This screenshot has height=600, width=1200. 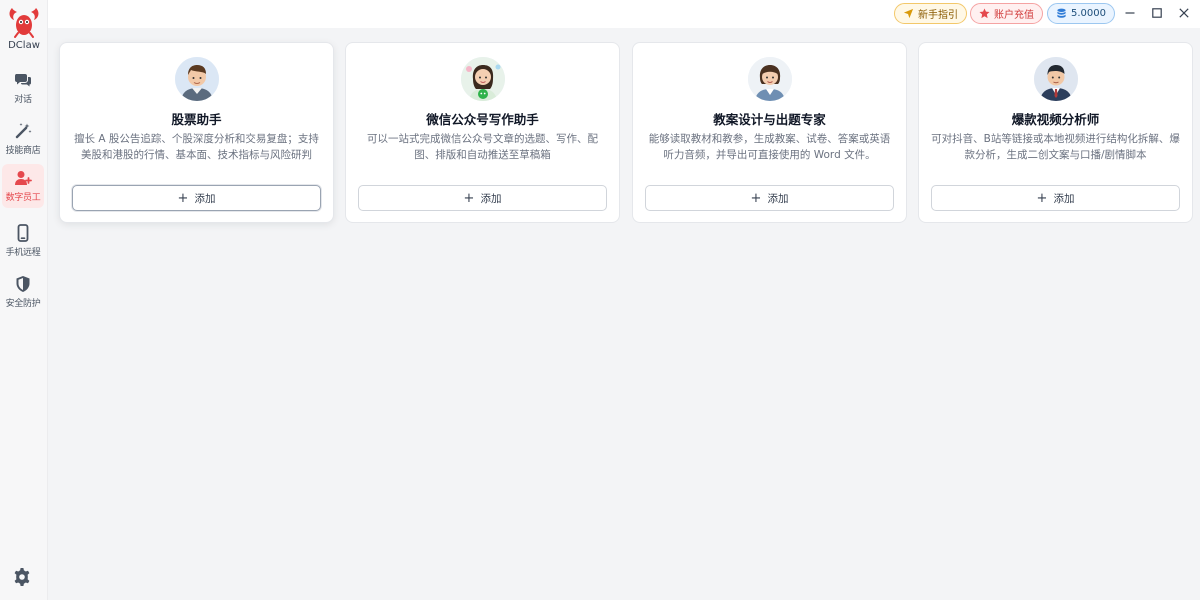 What do you see at coordinates (23, 284) in the screenshot?
I see `shield-icon` at bounding box center [23, 284].